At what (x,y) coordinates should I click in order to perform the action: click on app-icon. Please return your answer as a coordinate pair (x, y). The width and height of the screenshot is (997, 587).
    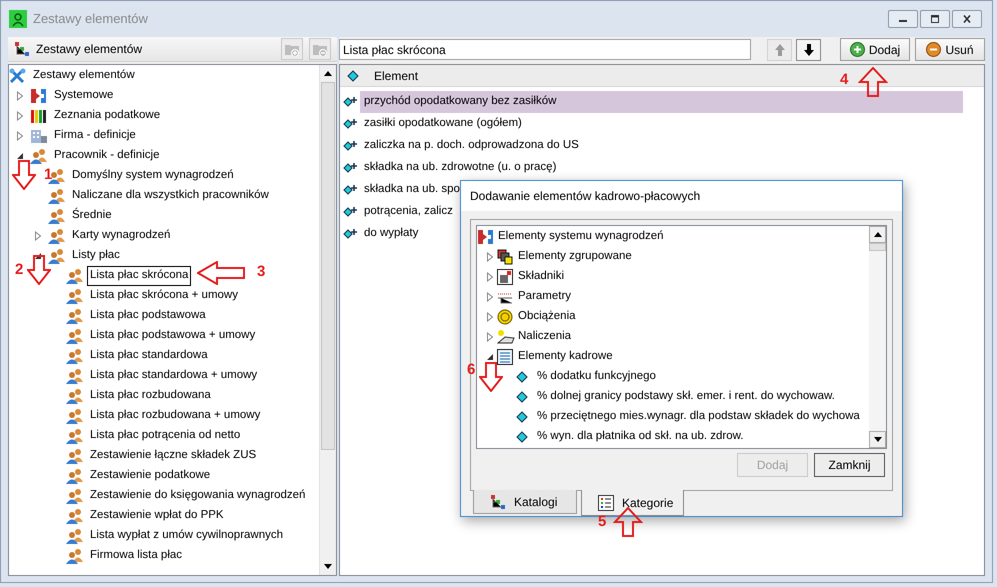
    Looking at the image, I should click on (18, 19).